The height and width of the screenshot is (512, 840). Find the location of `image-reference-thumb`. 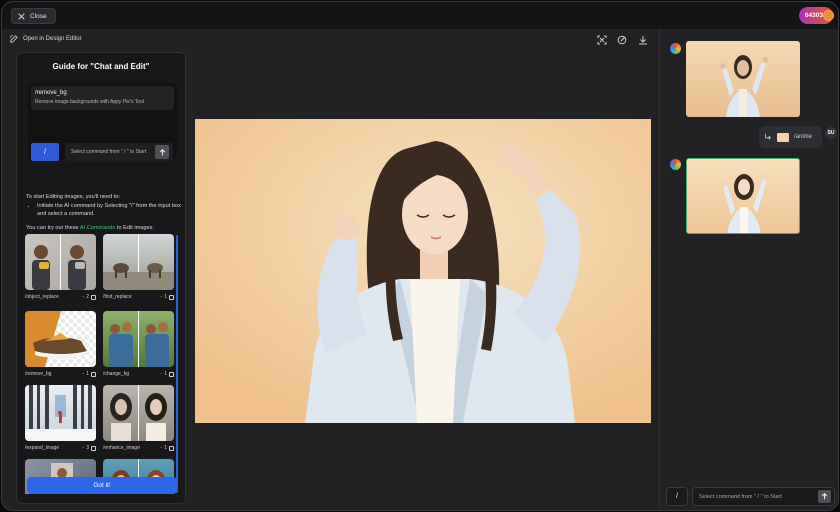

image-reference-thumb is located at coordinates (783, 137).